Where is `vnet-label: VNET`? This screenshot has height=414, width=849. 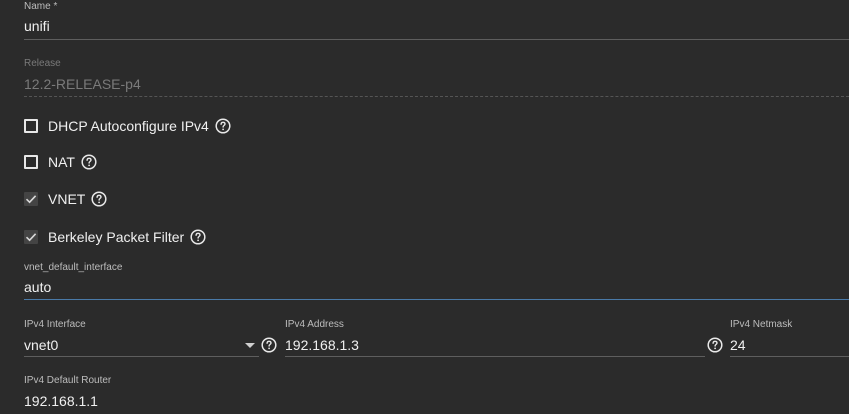 vnet-label: VNET is located at coordinates (67, 199).